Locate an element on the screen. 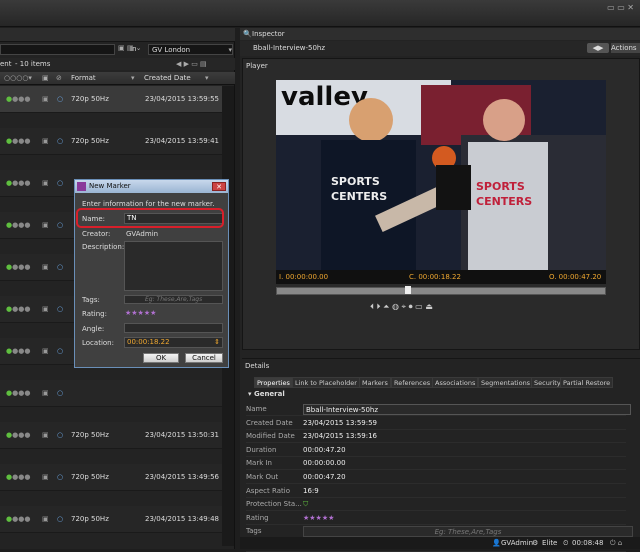  tags-label: Tags: is located at coordinates (91, 300).